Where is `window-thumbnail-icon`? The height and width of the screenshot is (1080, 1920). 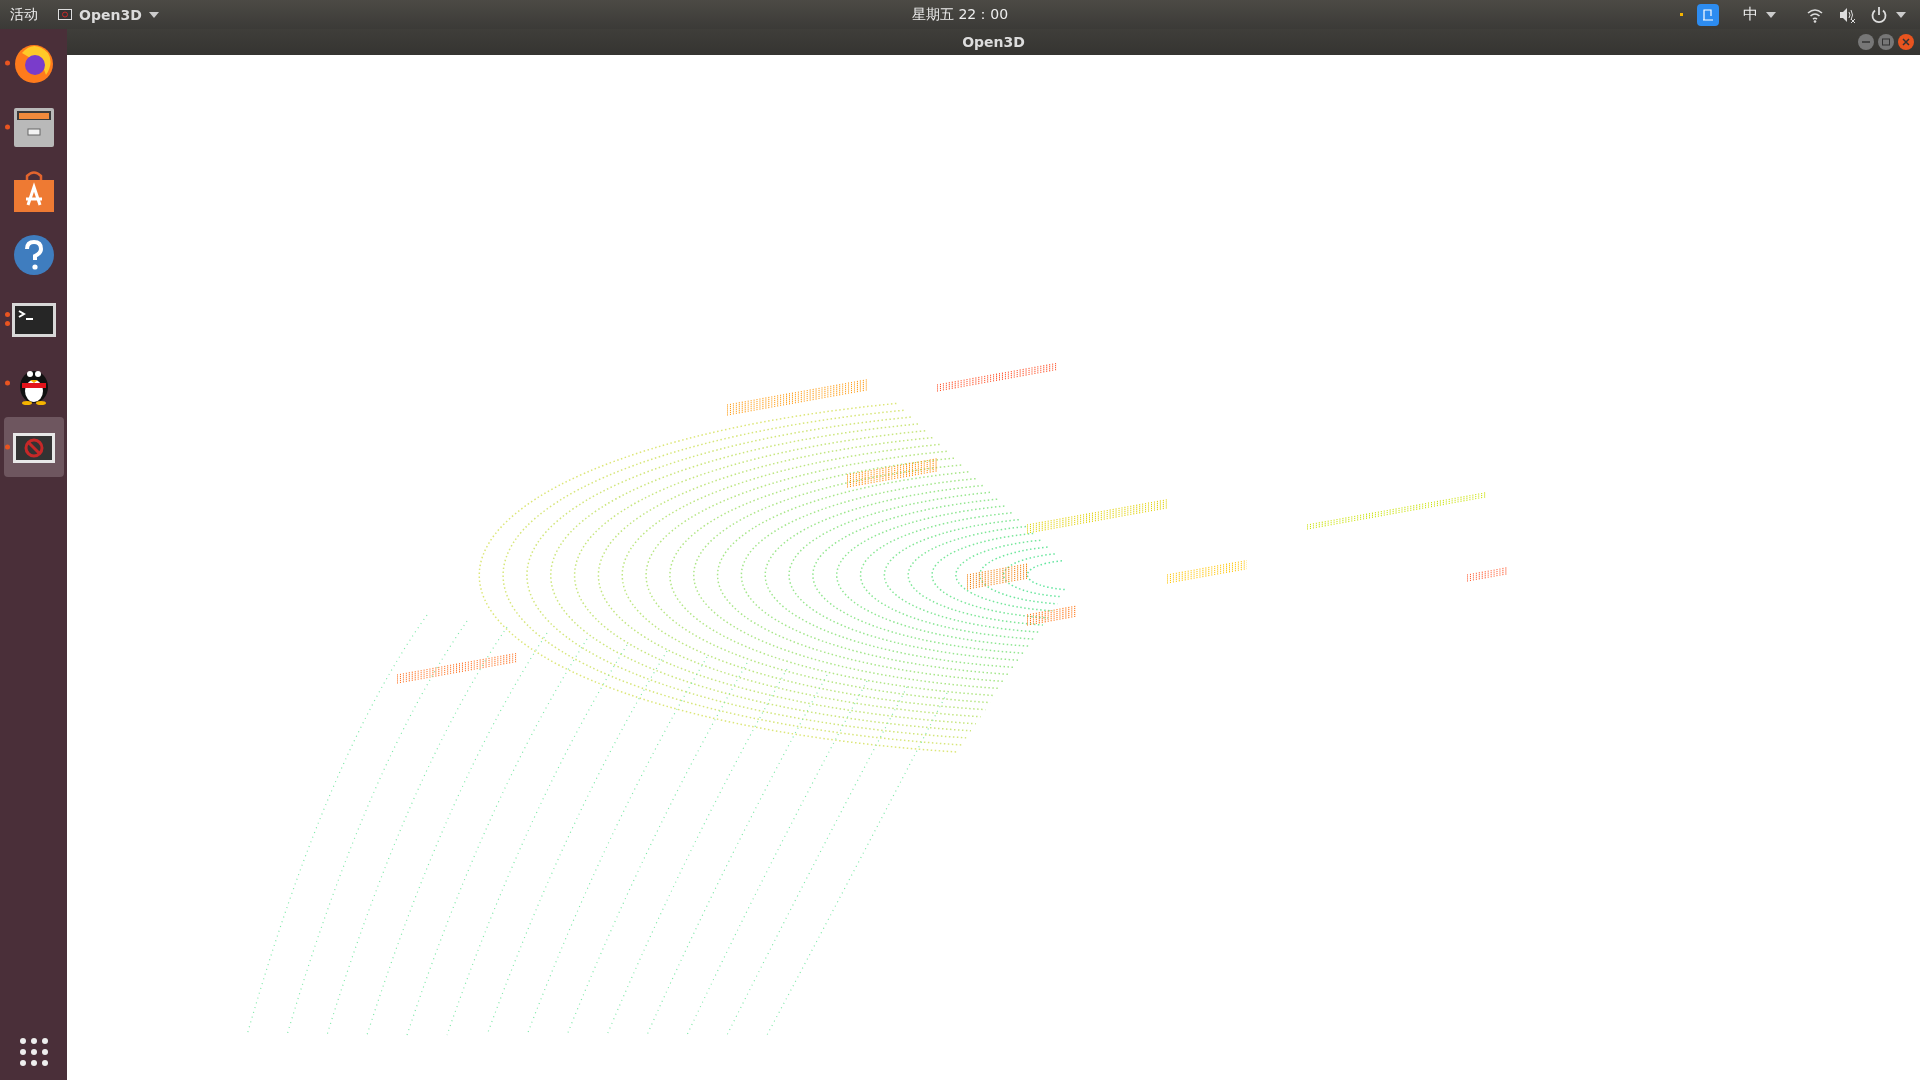
window-thumbnail-icon is located at coordinates (65, 14).